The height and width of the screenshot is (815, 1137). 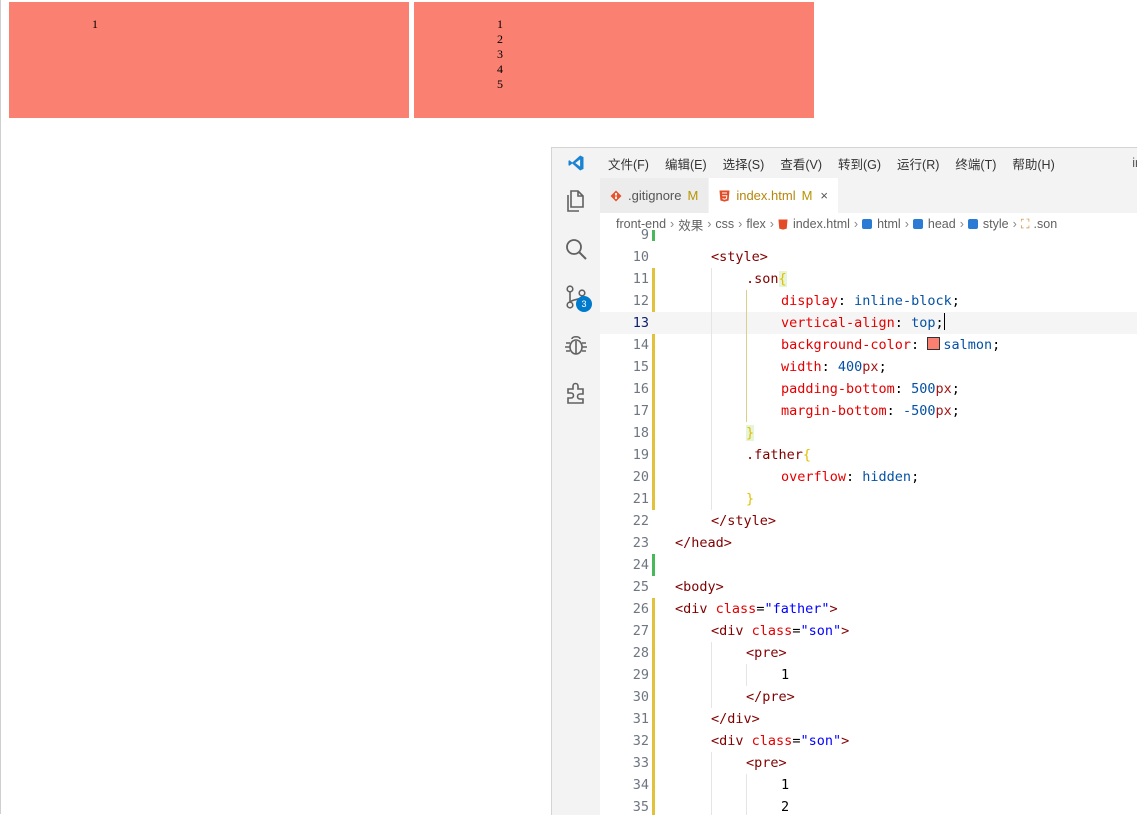 What do you see at coordinates (640, 433) in the screenshot?
I see `line-number: 18` at bounding box center [640, 433].